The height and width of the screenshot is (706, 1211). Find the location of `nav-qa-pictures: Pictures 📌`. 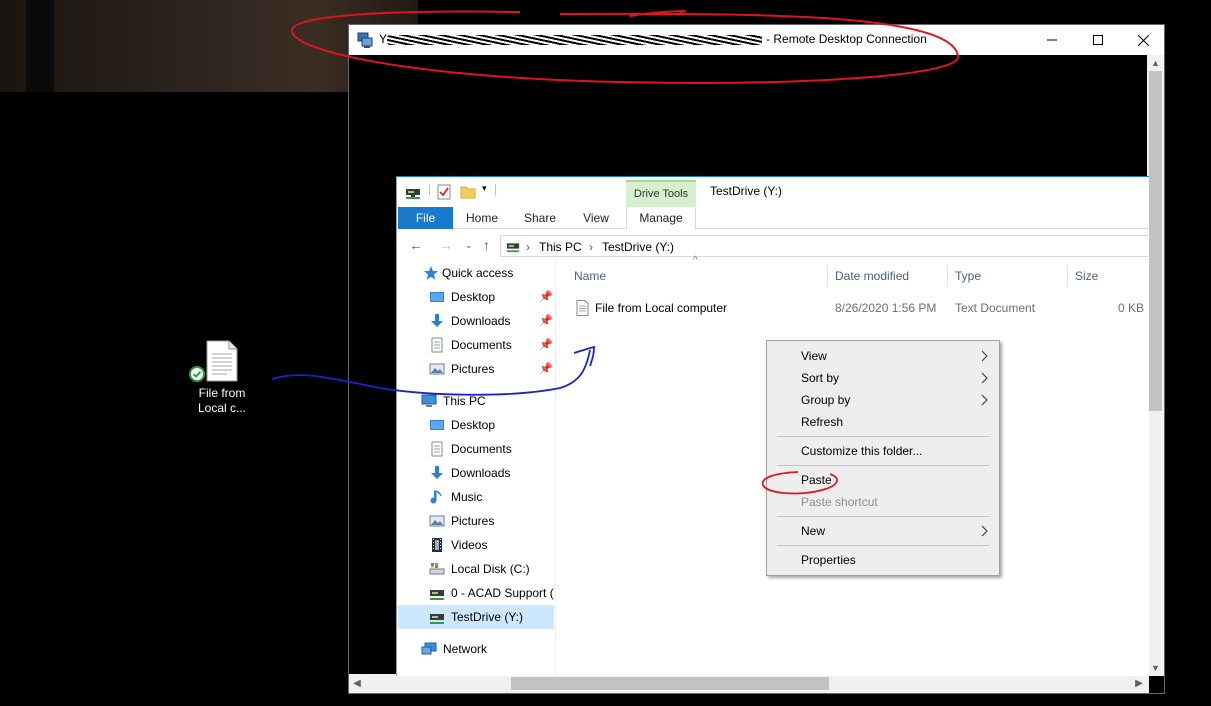

nav-qa-pictures: Pictures 📌 is located at coordinates (491, 369).